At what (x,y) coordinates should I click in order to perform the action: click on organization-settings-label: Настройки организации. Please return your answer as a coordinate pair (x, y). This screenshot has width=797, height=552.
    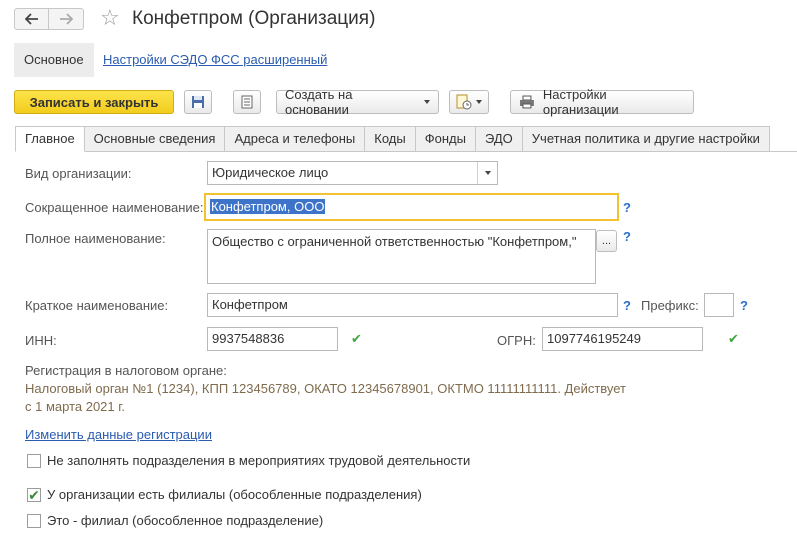
    Looking at the image, I should click on (580, 102).